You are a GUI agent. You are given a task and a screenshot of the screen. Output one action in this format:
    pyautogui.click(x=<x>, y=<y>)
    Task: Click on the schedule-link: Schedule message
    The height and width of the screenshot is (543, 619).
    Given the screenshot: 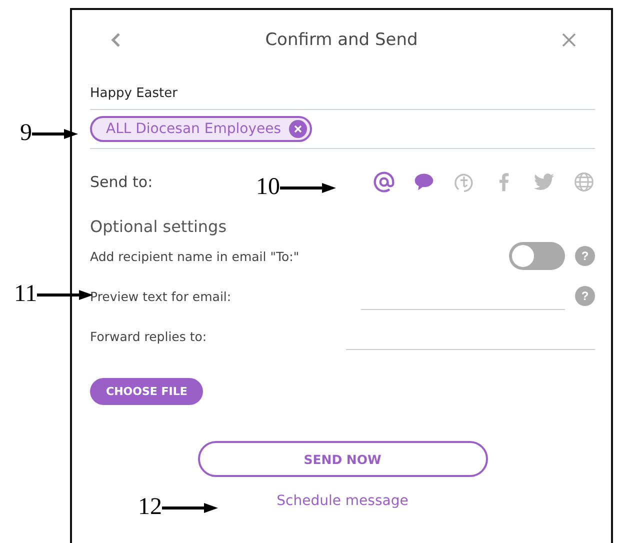 What is the action you would take?
    pyautogui.click(x=342, y=501)
    